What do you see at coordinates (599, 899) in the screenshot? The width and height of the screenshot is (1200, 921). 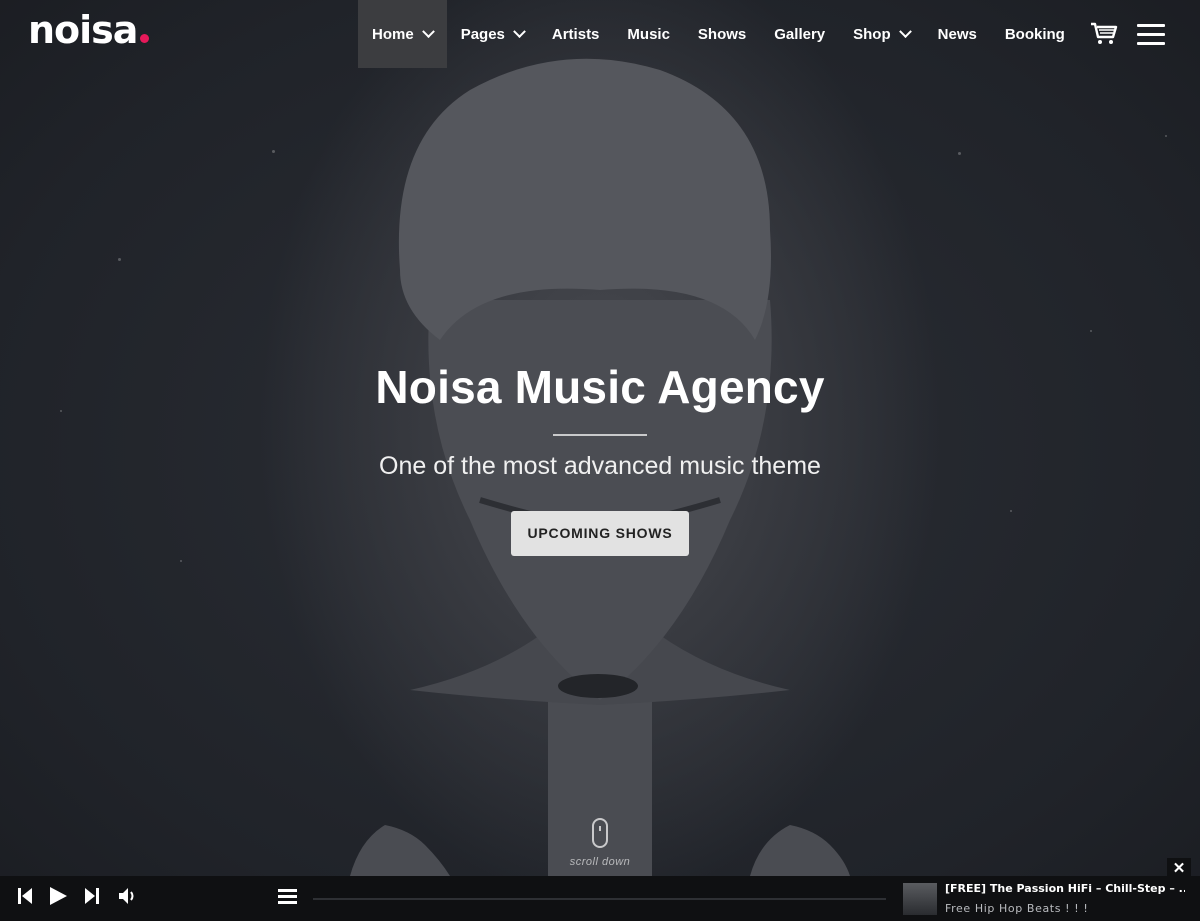 I see `track-progress-bar` at bounding box center [599, 899].